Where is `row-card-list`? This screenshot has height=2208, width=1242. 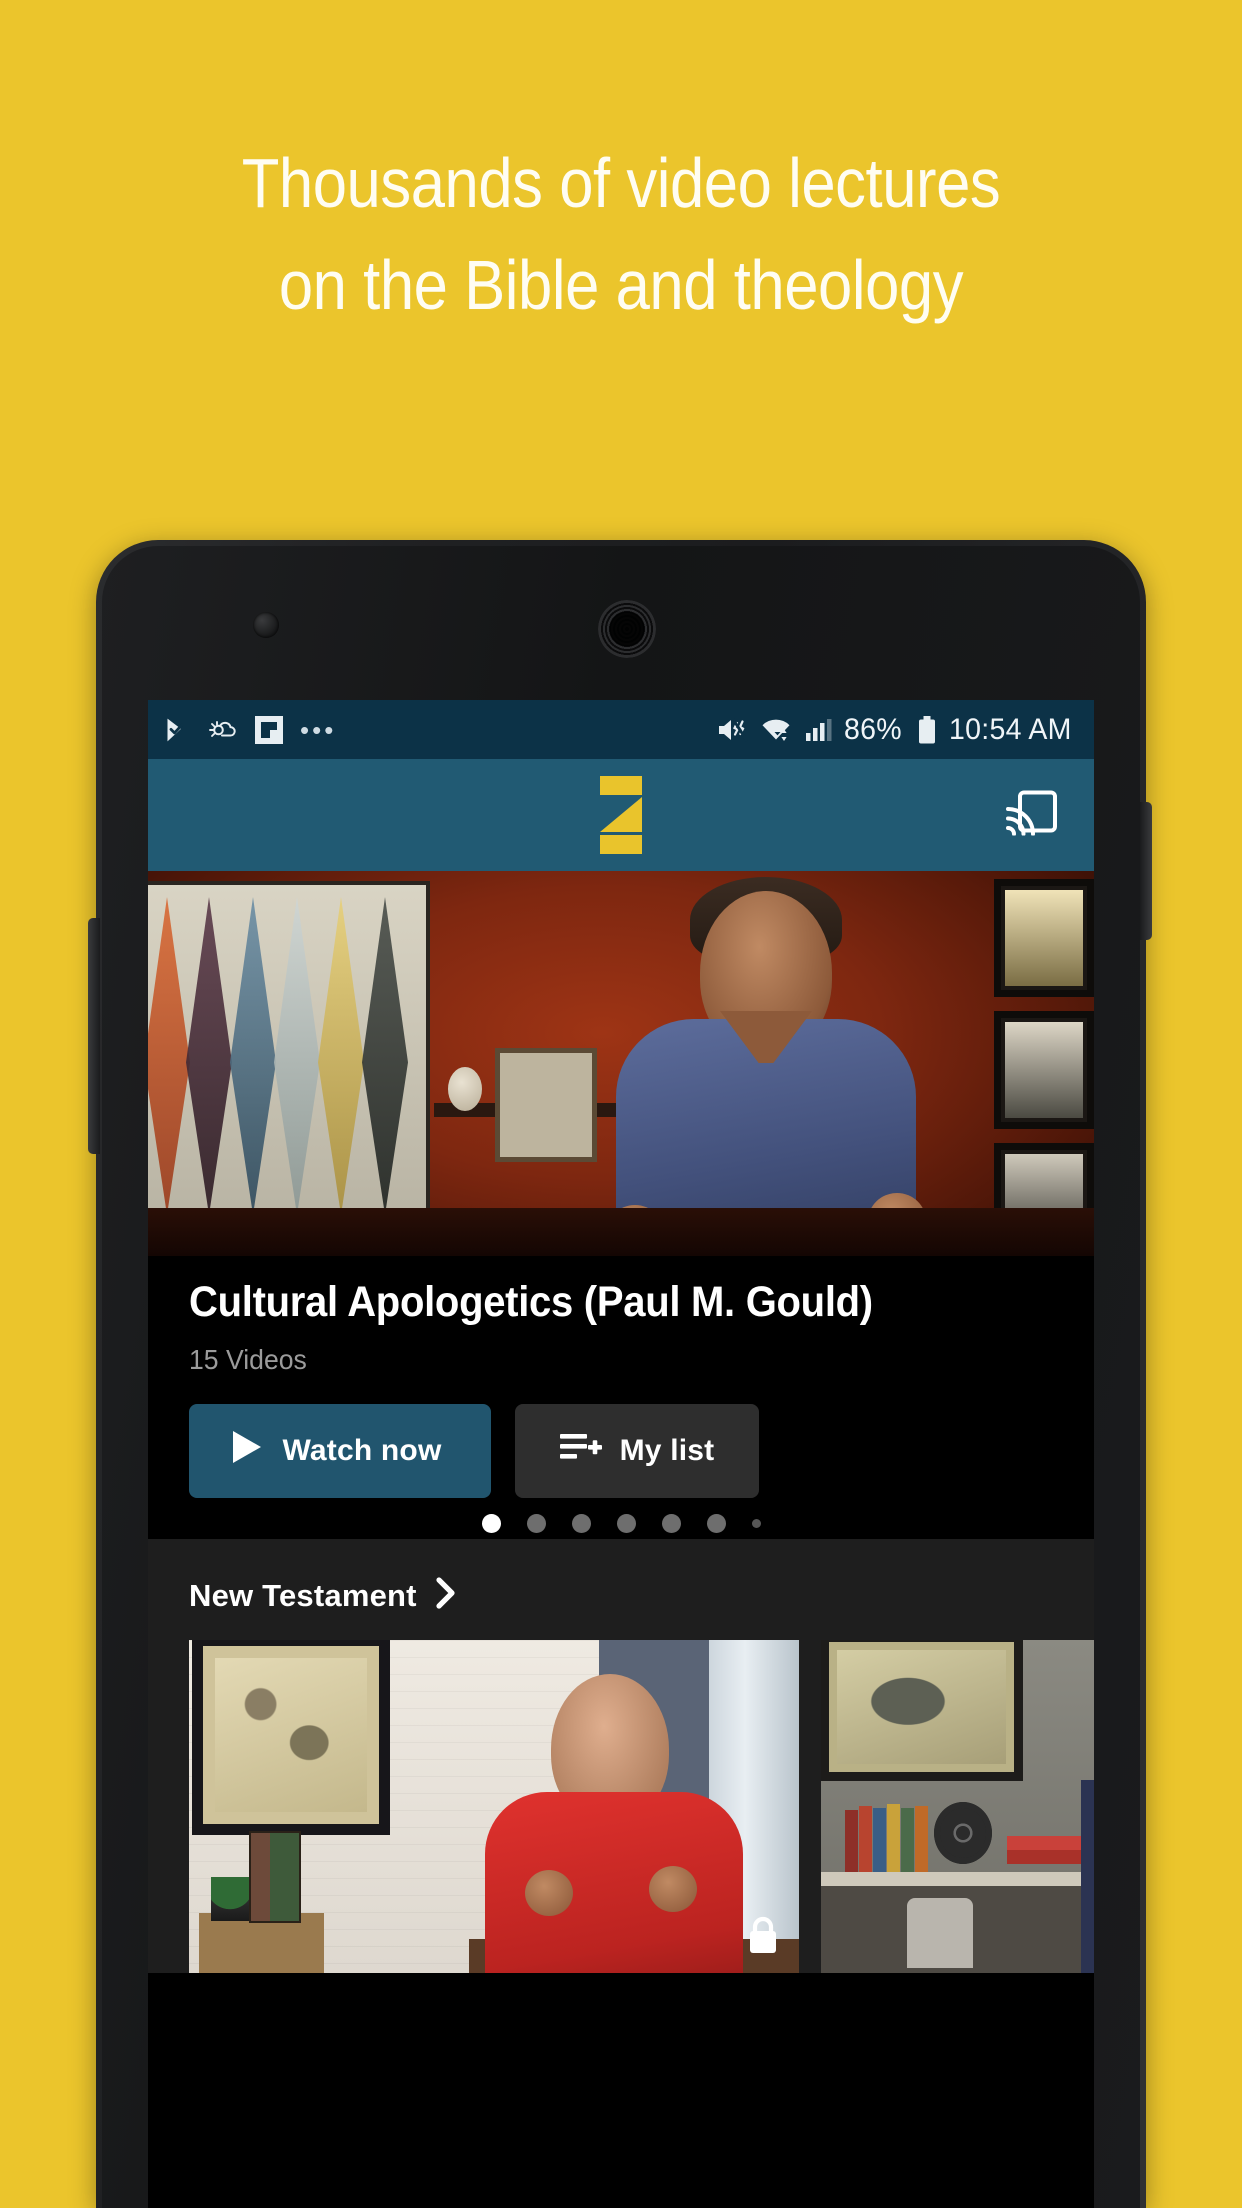 row-card-list is located at coordinates (621, 1806).